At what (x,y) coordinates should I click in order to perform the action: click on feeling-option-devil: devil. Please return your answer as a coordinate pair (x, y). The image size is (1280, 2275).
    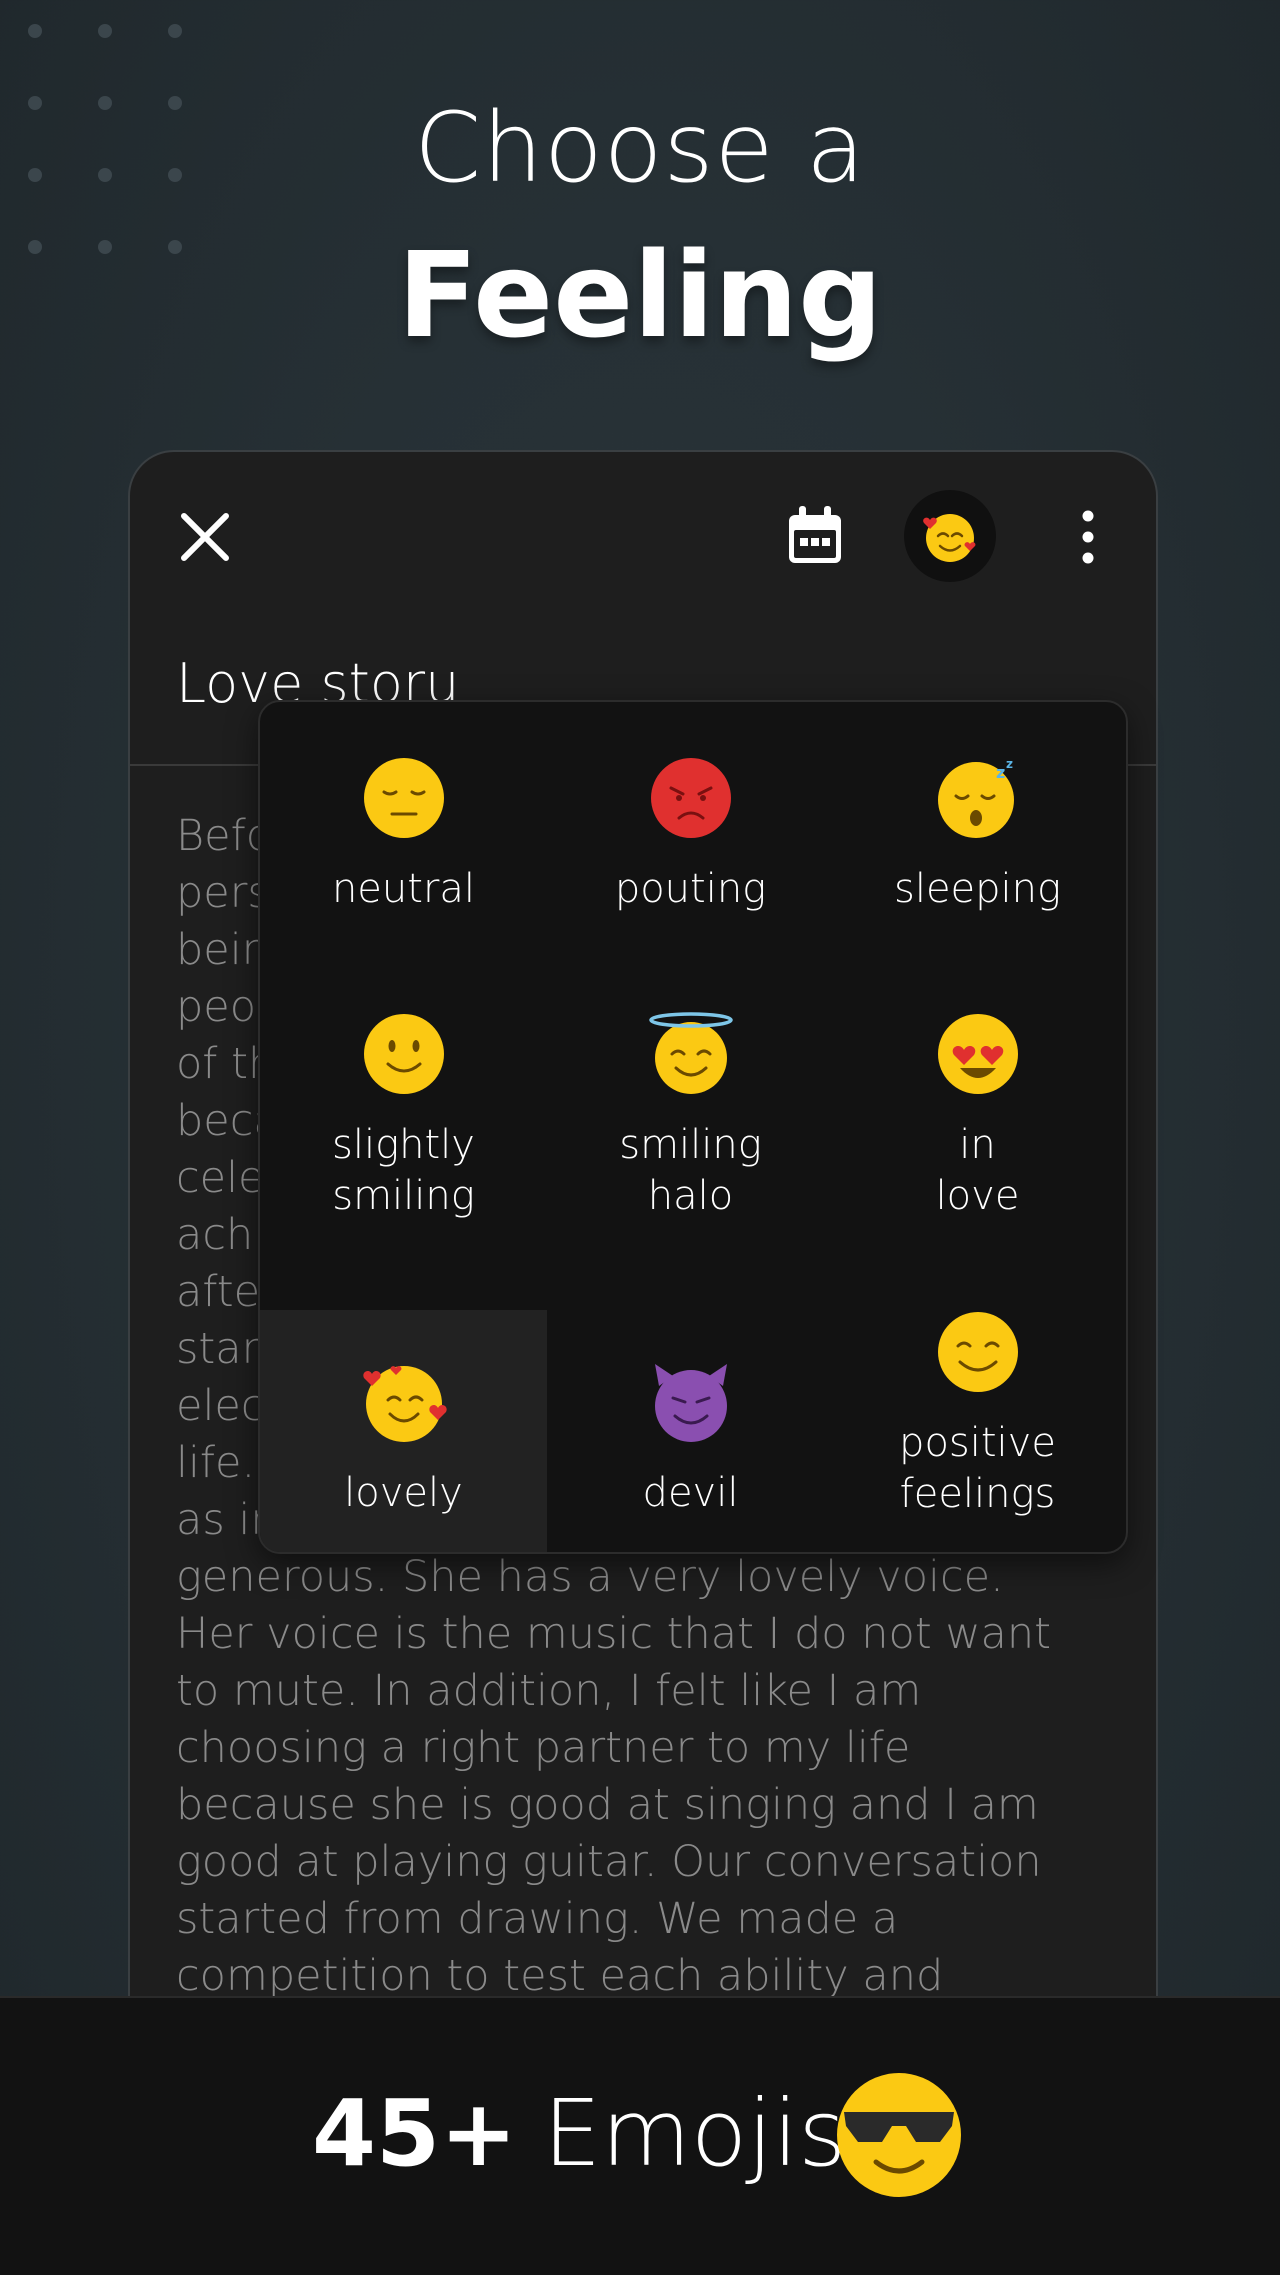
    Looking at the image, I should click on (690, 1431).